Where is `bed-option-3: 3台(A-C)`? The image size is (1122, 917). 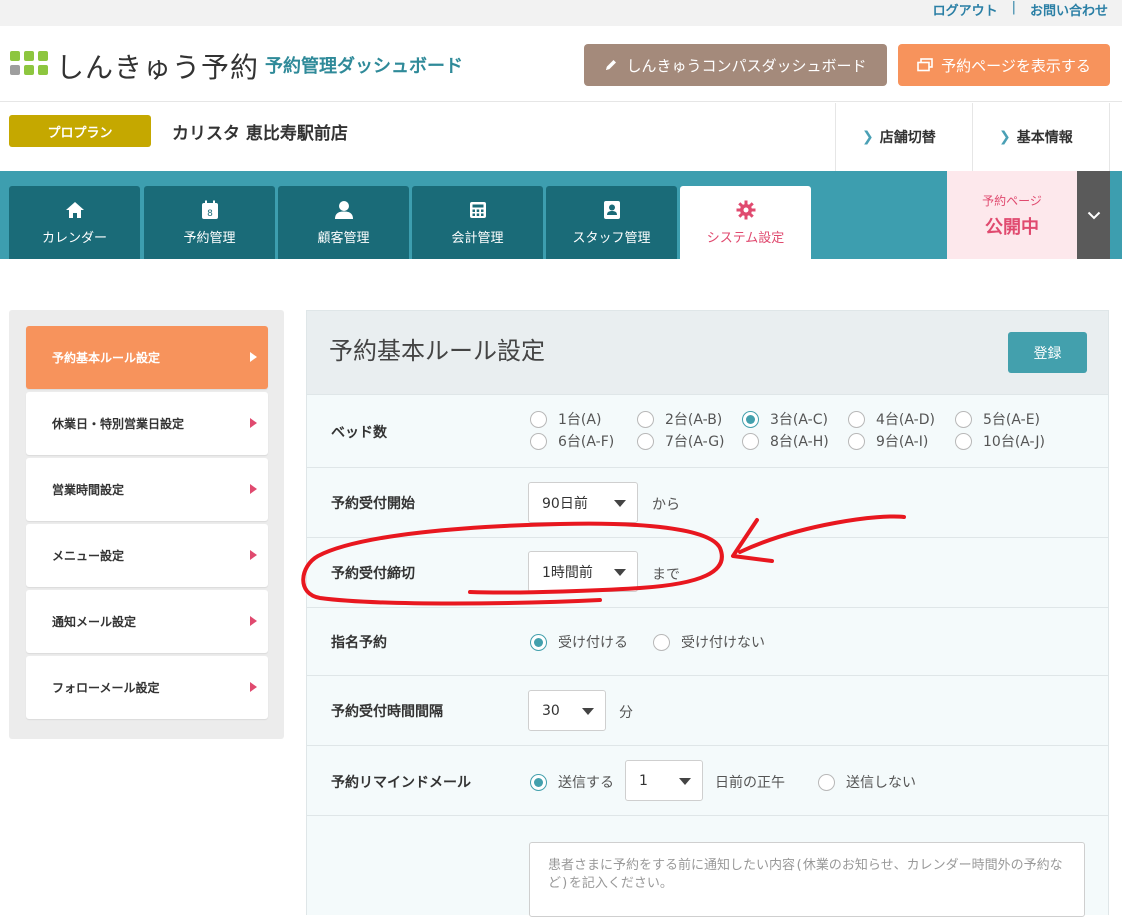 bed-option-3: 3台(A-C) is located at coordinates (785, 419).